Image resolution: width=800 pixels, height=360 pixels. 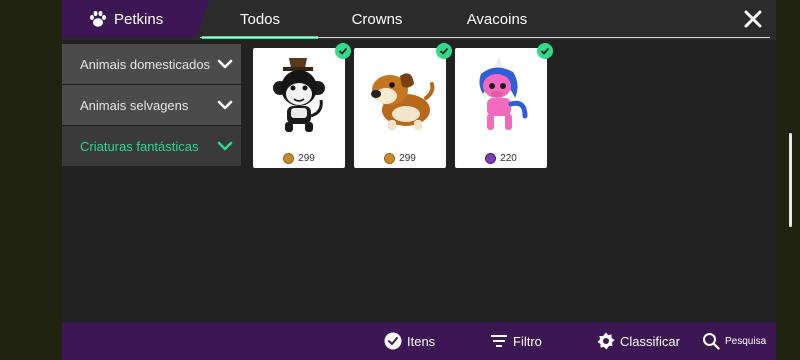 I want to click on filtro-button: Filtro, so click(x=516, y=341).